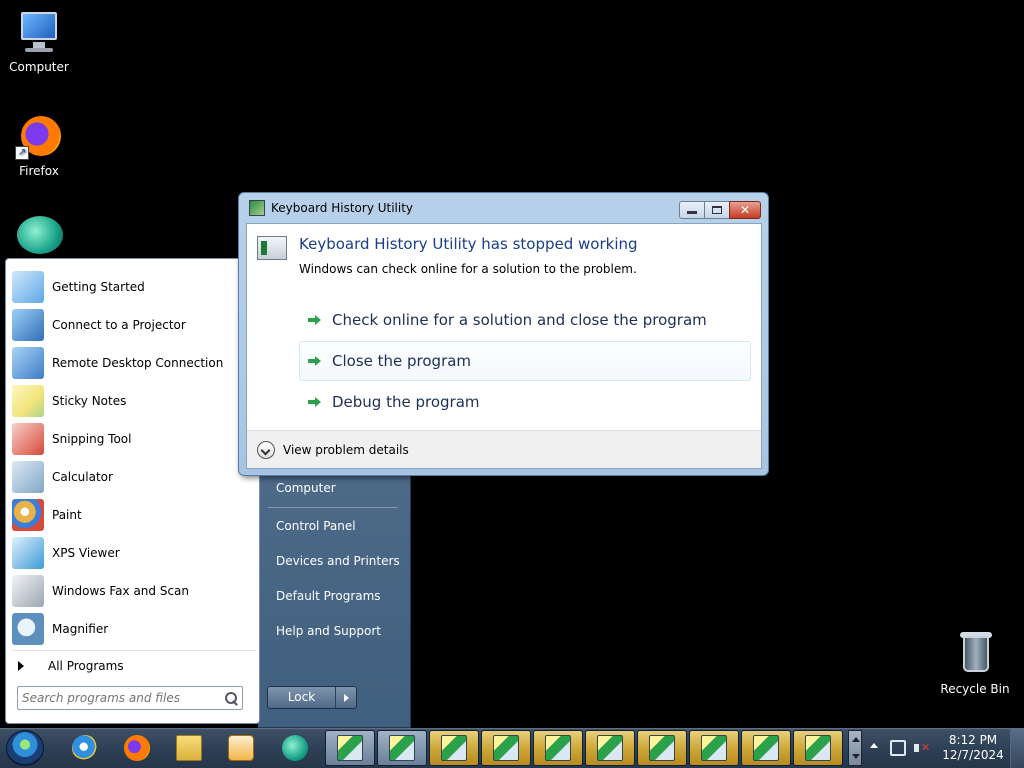 Image resolution: width=1024 pixels, height=768 pixels. I want to click on start-item-label: Remote Desktop Connection, so click(138, 363).